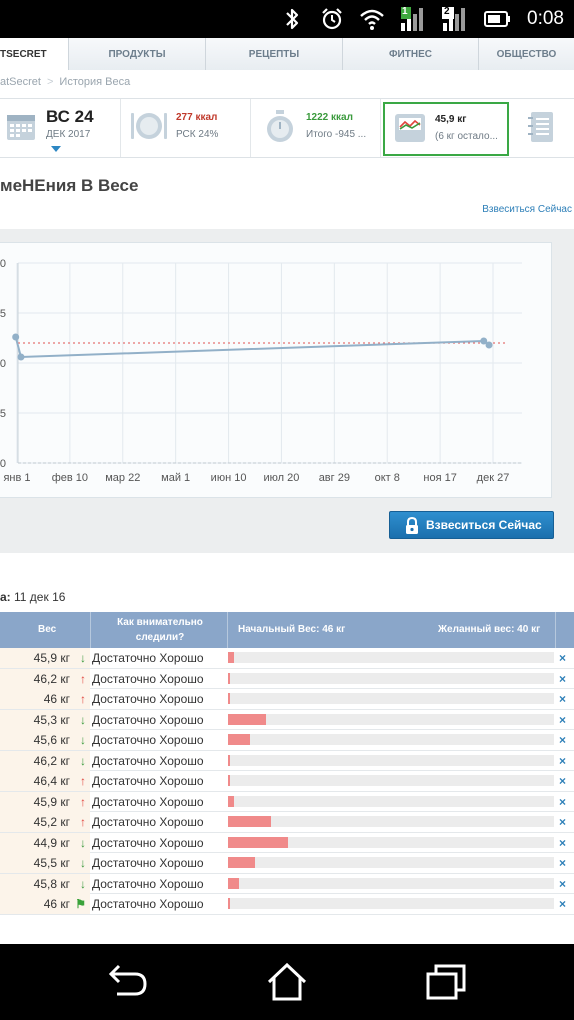 The width and height of the screenshot is (574, 1020). Describe the element at coordinates (20, 82) in the screenshot. I see `breadcrumb-root: atSecret` at that location.